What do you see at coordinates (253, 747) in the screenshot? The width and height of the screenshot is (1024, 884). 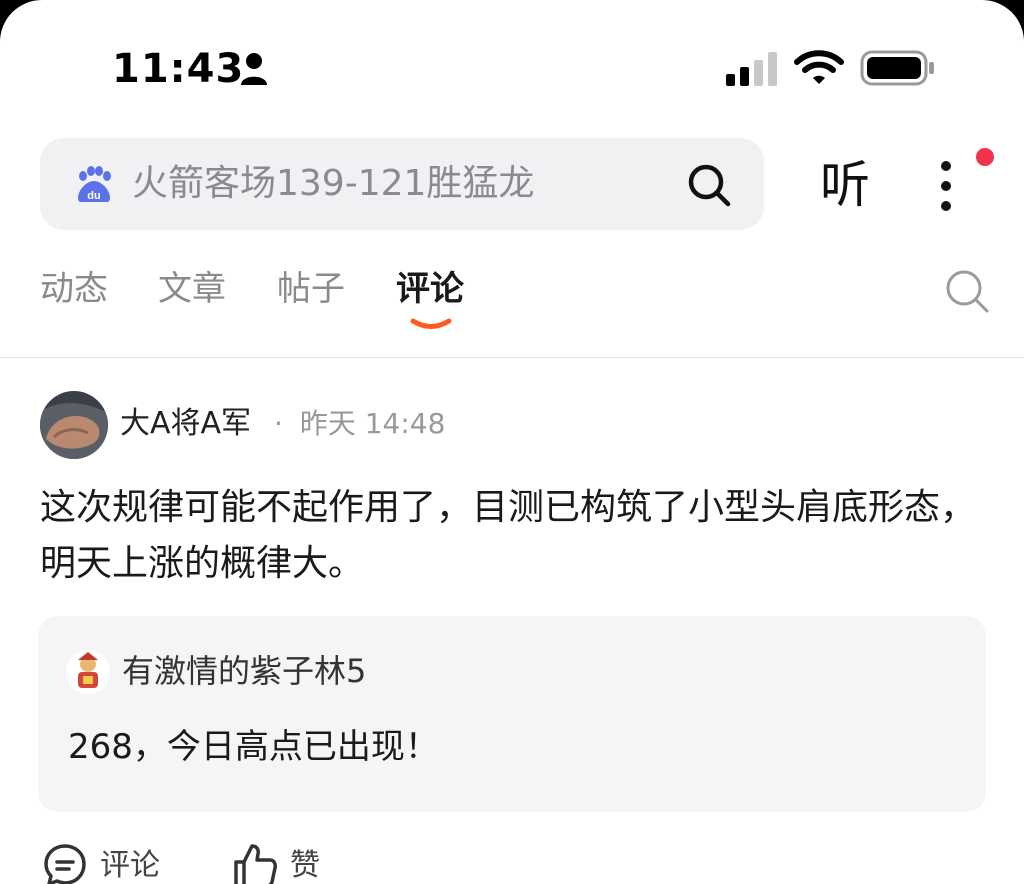 I see `quote-text: 268，今日高点已出现！` at bounding box center [253, 747].